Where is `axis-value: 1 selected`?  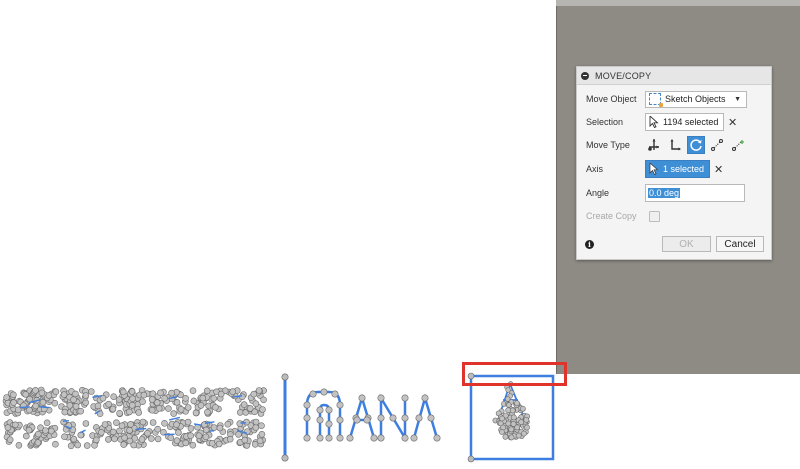
axis-value: 1 selected is located at coordinates (684, 169).